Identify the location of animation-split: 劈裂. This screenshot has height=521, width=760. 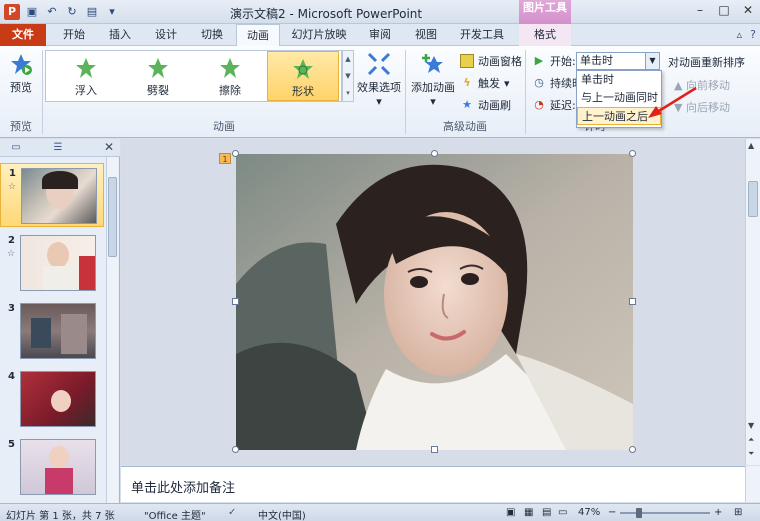
(158, 76).